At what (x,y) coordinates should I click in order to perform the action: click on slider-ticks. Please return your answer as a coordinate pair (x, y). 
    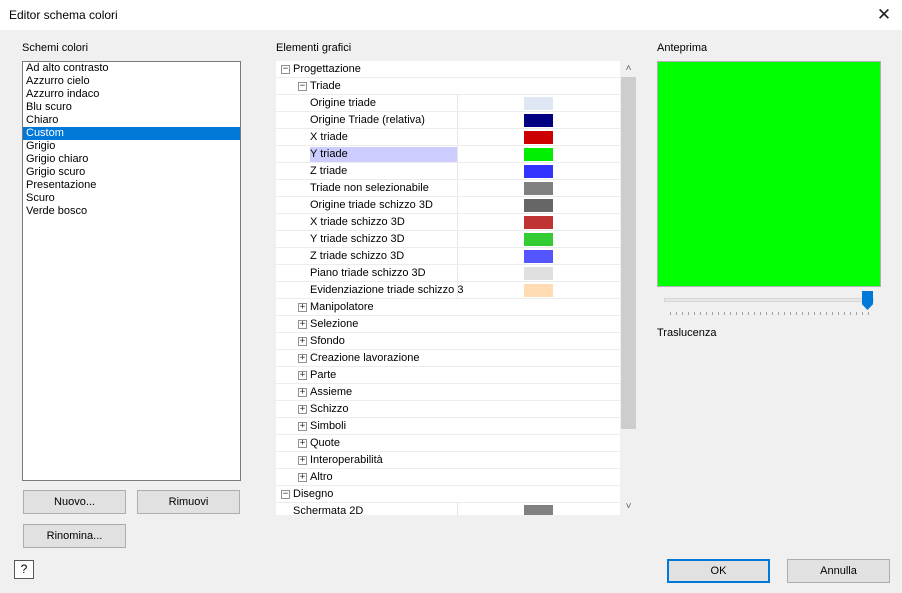
    Looking at the image, I should click on (770, 313).